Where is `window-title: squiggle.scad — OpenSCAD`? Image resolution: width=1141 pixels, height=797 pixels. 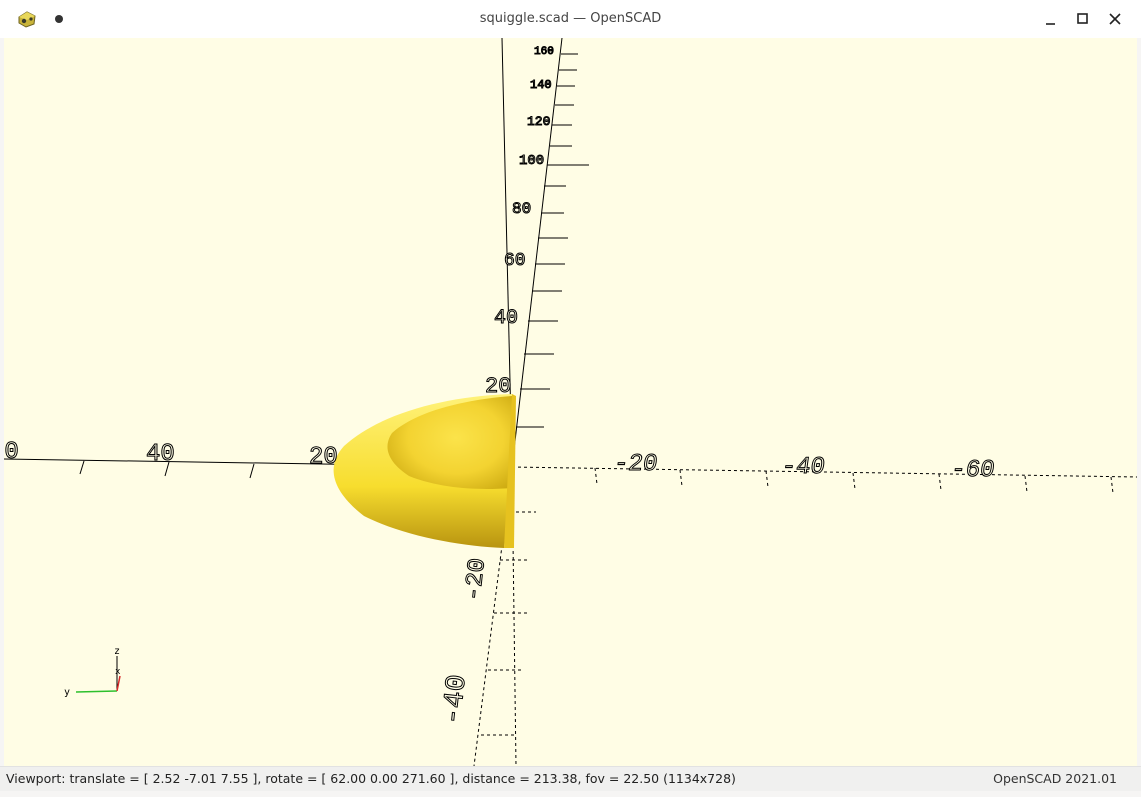
window-title: squiggle.scad — OpenSCAD is located at coordinates (570, 18).